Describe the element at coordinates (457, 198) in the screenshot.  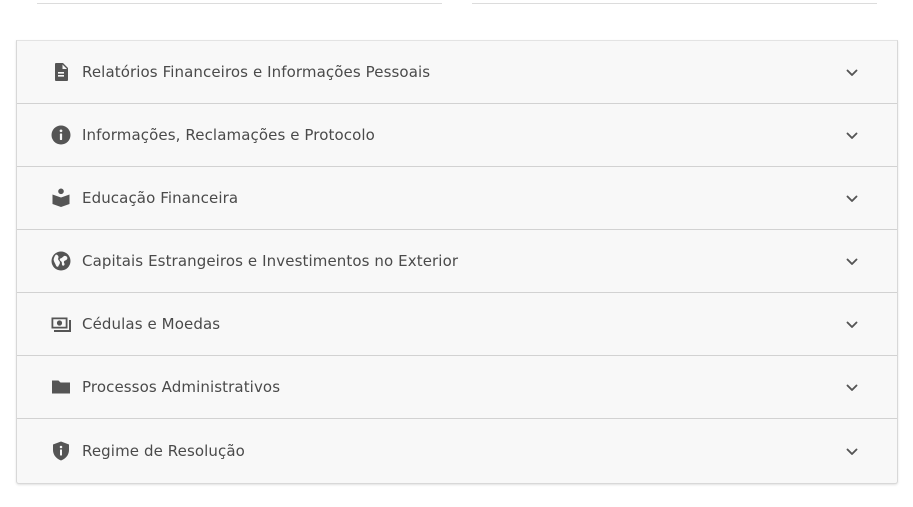
I see `accordion-item-educacao: Educação Financeira` at that location.